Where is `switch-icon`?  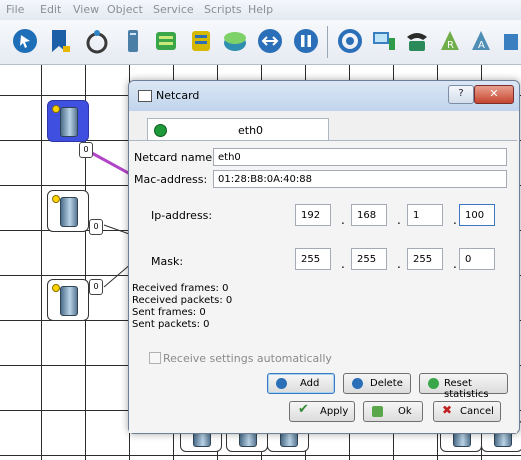 switch-icon is located at coordinates (201, 41).